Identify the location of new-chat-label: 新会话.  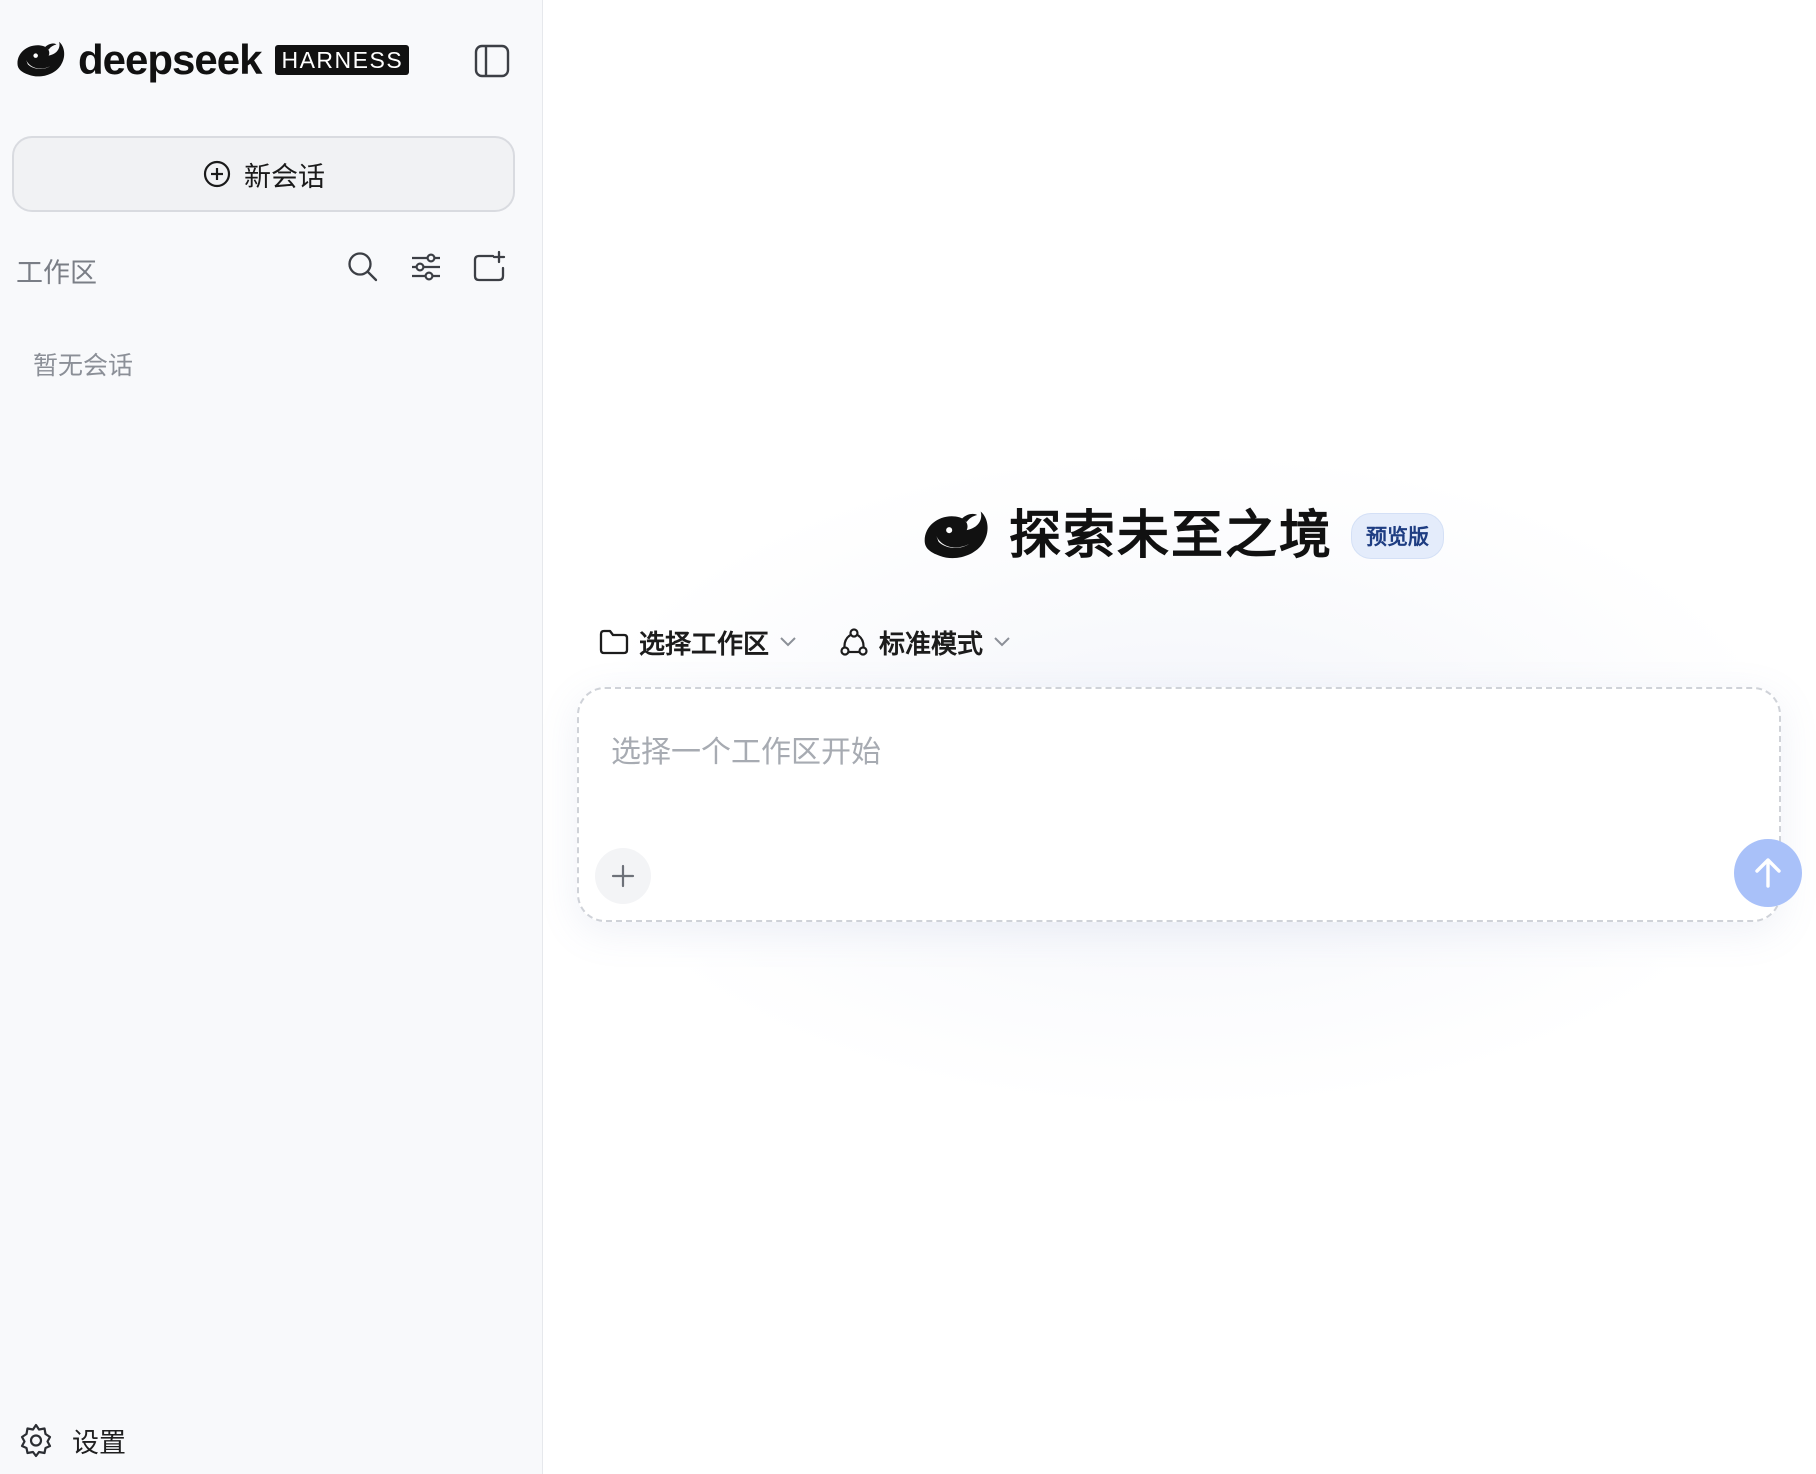
(284, 177).